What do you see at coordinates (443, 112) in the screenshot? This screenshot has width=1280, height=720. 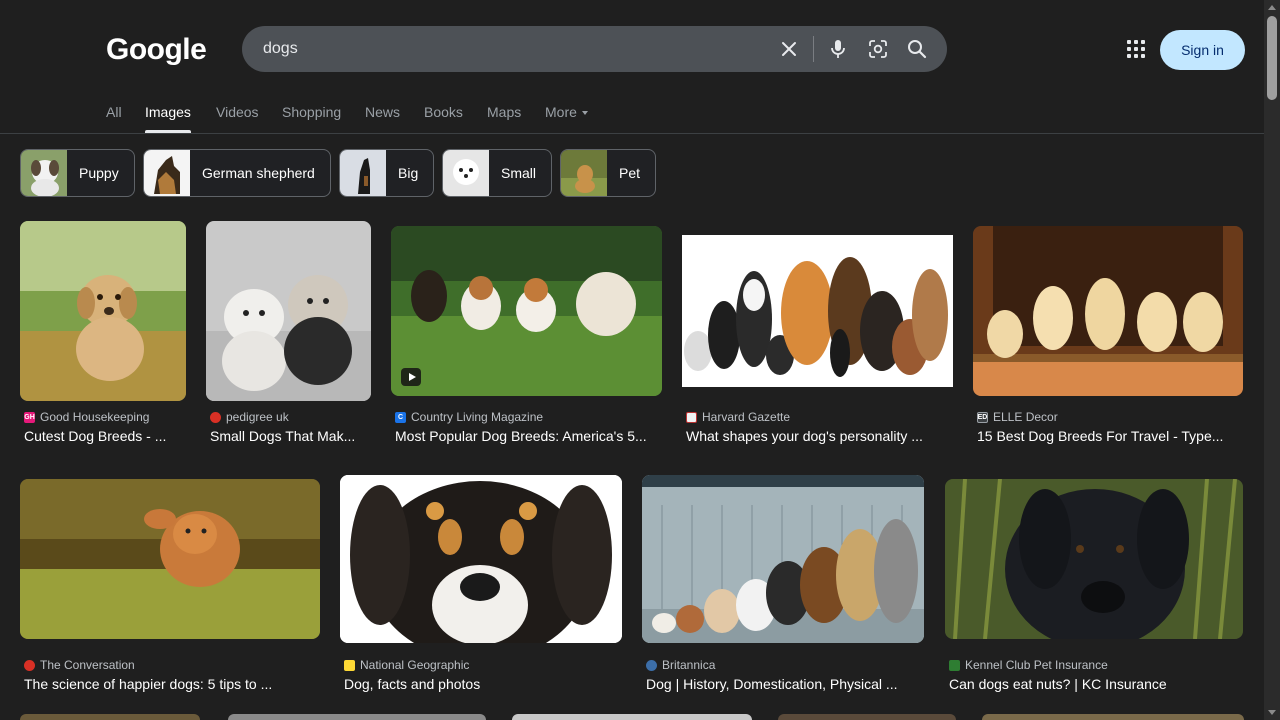 I see `tab-books: Books` at bounding box center [443, 112].